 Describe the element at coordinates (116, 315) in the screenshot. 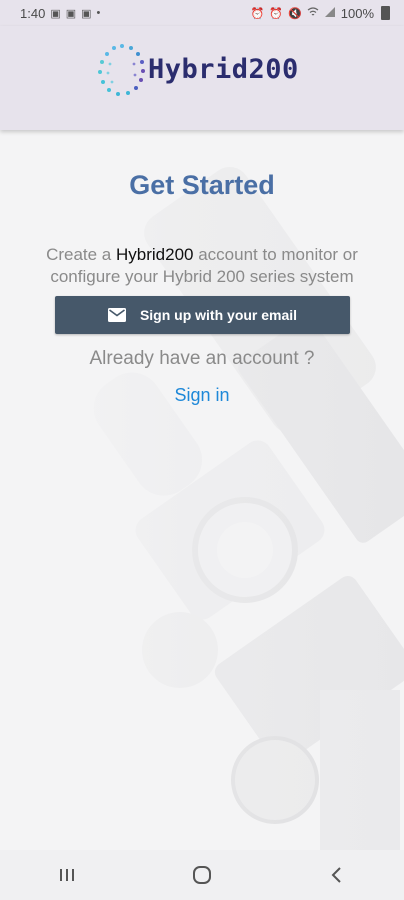

I see `mail-icon` at that location.